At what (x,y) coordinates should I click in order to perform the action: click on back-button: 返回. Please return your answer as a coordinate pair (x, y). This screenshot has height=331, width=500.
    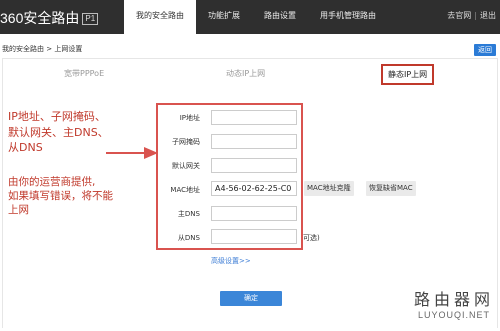
    Looking at the image, I should click on (485, 50).